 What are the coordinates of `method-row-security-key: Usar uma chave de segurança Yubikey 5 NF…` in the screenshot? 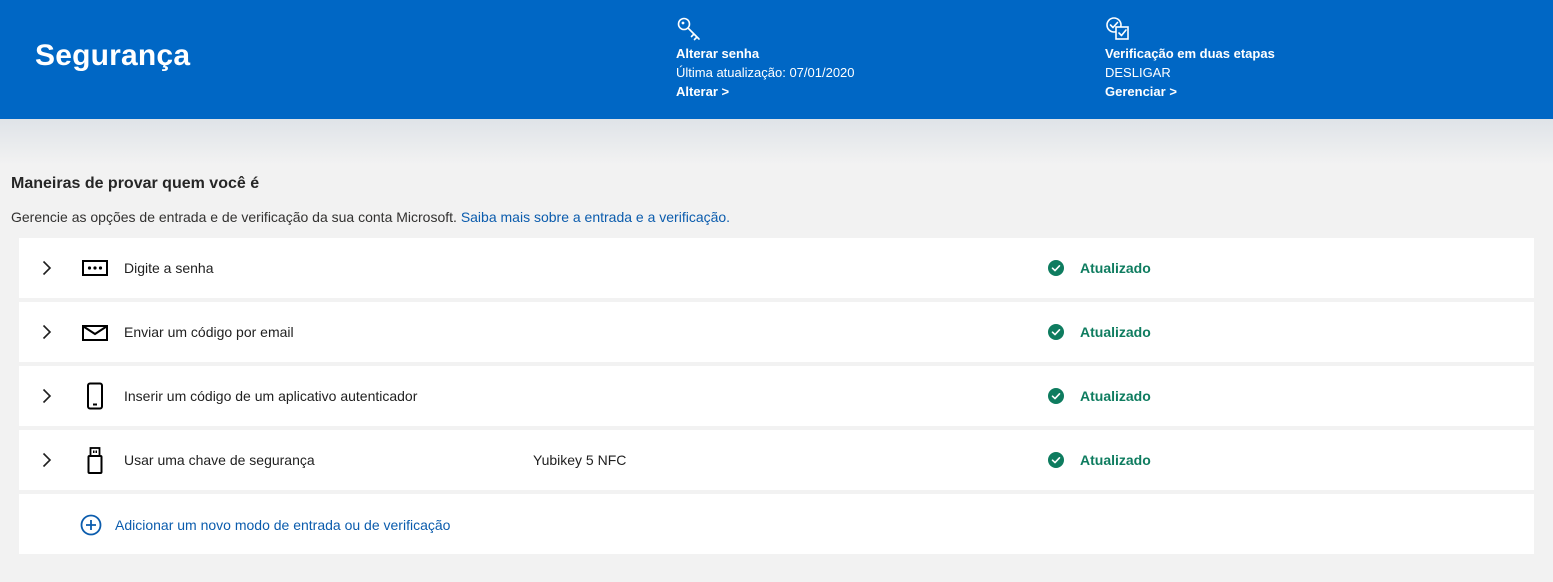 It's located at (776, 460).